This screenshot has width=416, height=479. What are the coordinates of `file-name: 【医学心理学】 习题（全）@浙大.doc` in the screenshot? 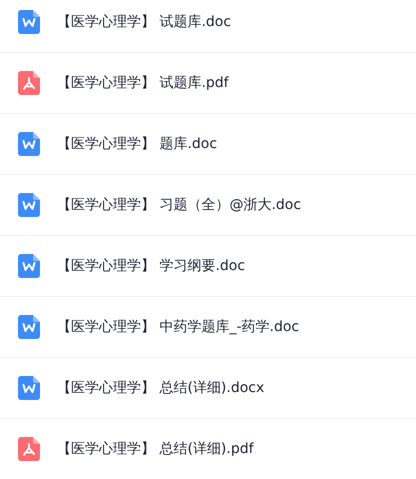 It's located at (179, 205).